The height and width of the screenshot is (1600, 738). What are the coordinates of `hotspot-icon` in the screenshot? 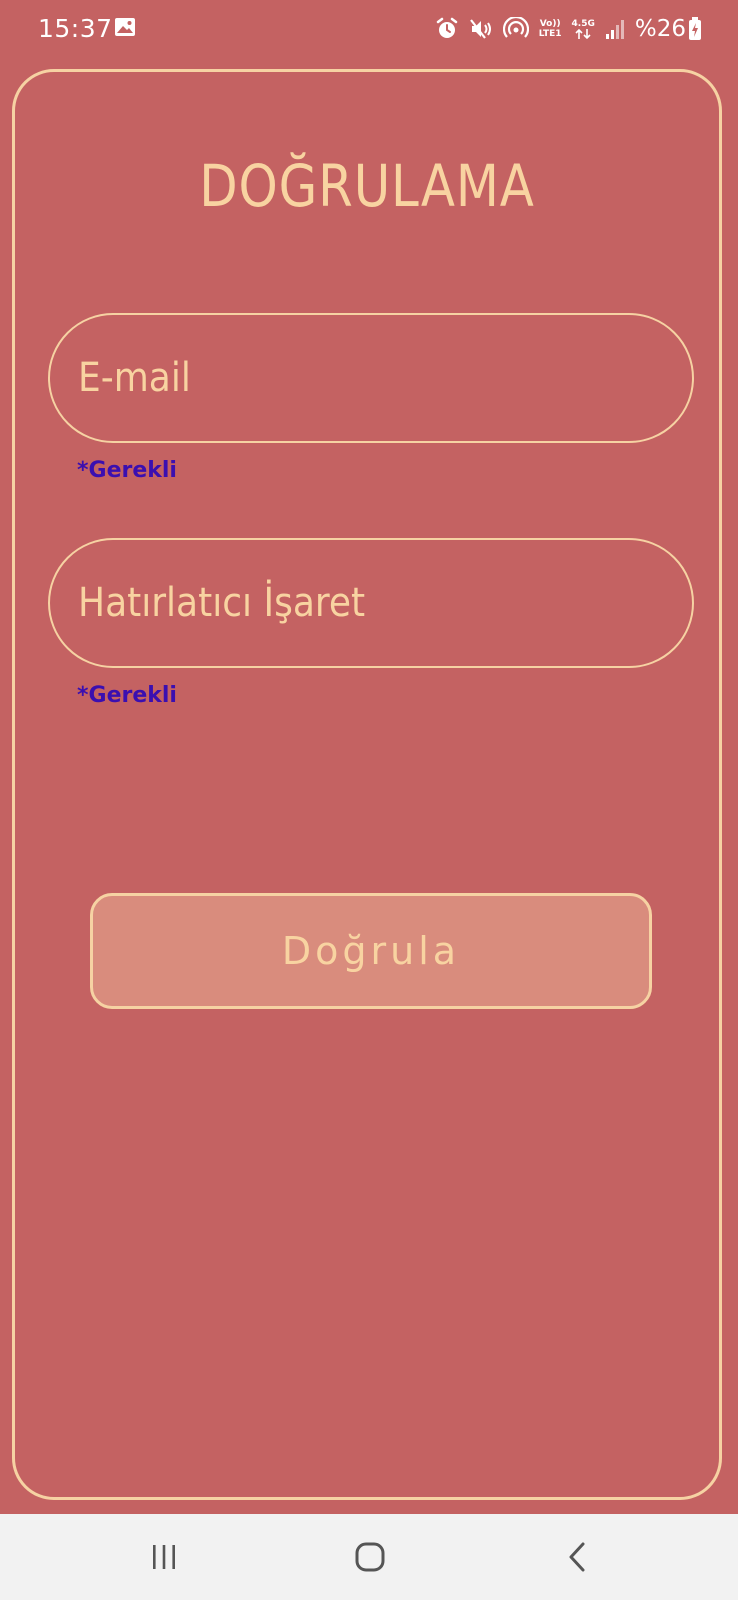 It's located at (515, 27).